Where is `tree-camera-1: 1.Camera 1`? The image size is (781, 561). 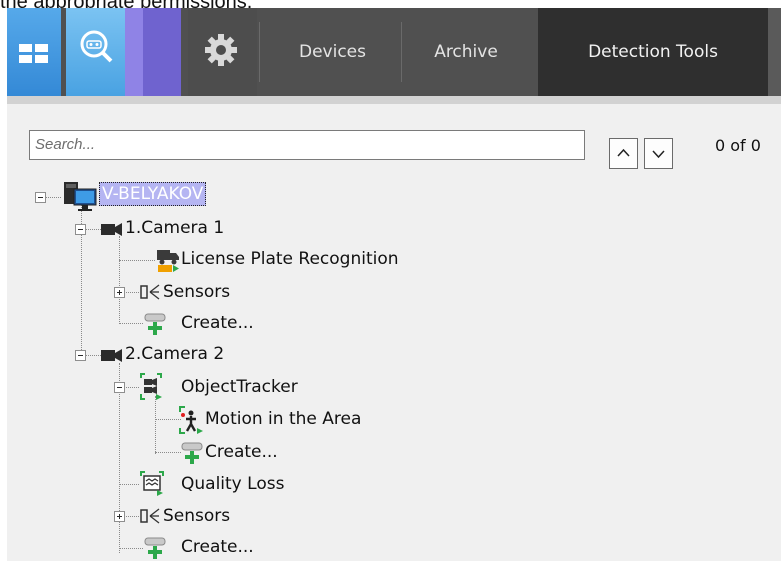 tree-camera-1: 1.Camera 1 is located at coordinates (174, 228).